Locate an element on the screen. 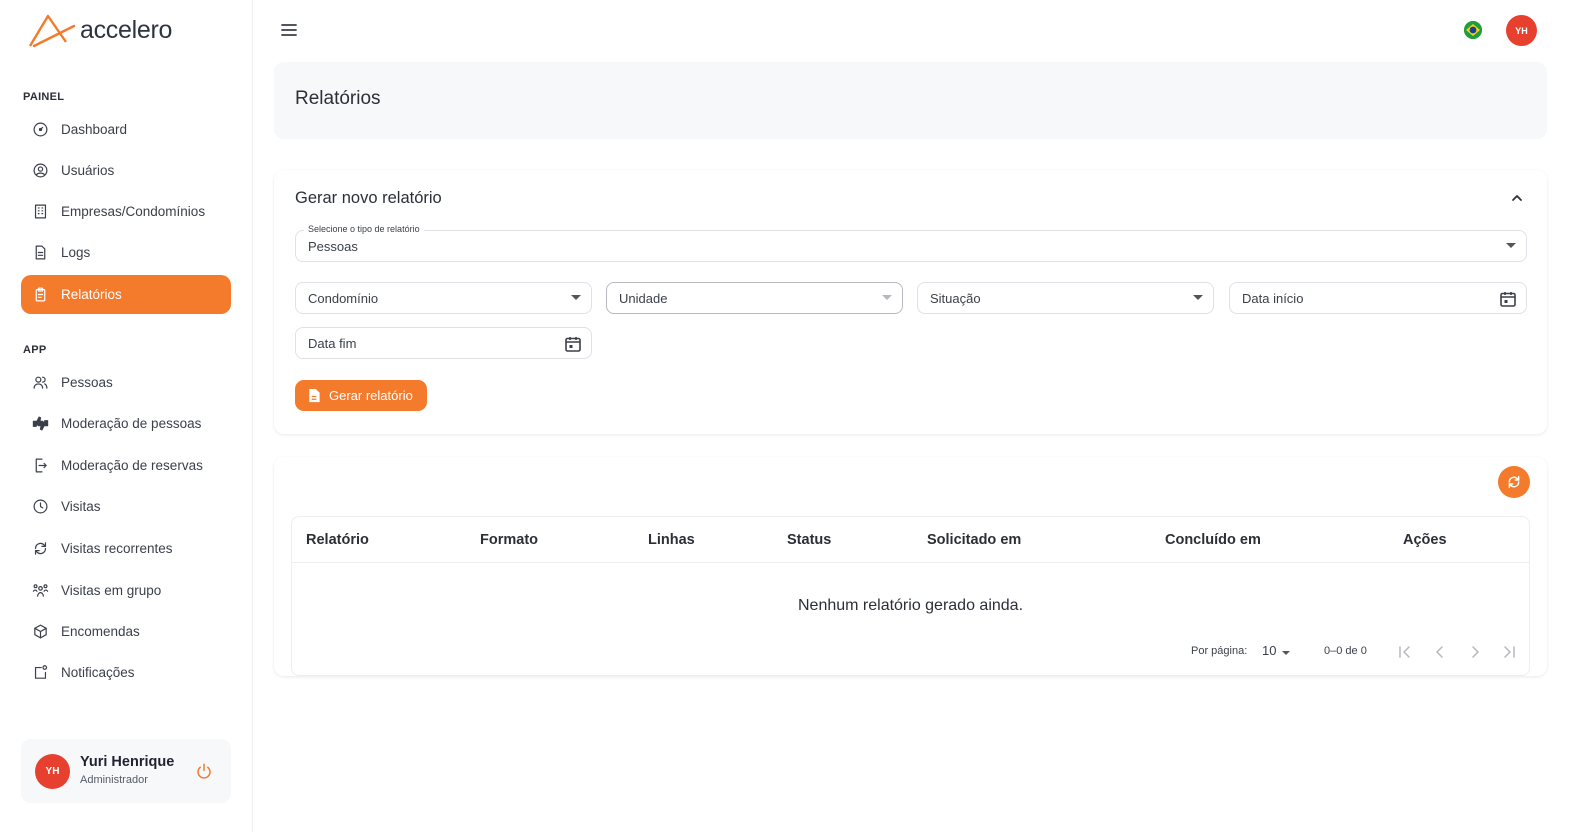 Image resolution: width=1585 pixels, height=832 pixels. situacao-select: Situação is located at coordinates (1065, 298).